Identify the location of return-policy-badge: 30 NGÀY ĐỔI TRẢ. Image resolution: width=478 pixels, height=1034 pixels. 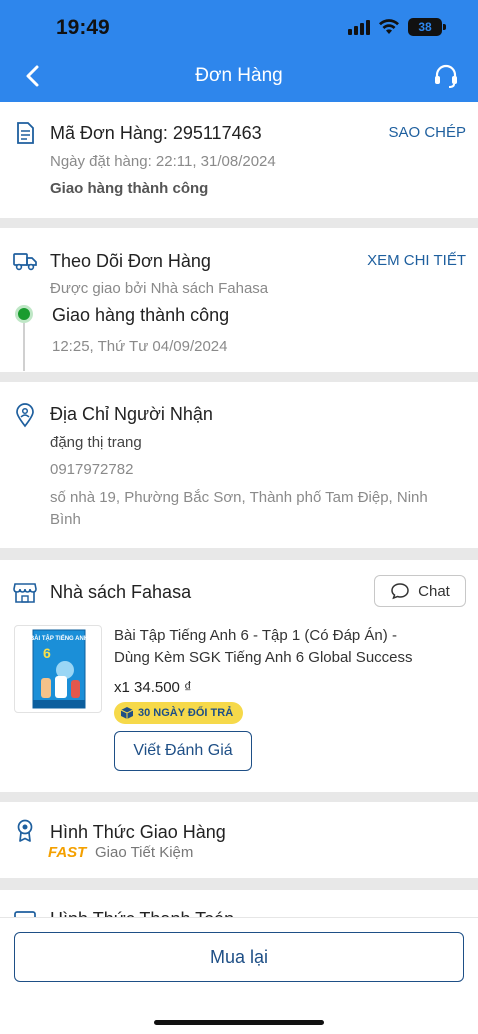
(179, 713).